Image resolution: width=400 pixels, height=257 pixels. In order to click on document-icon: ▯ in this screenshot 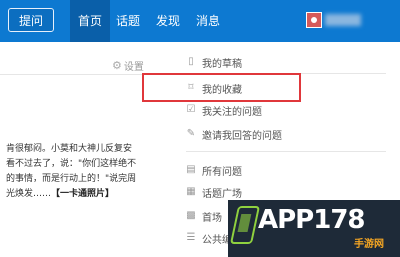, I will do `click(191, 61)`.